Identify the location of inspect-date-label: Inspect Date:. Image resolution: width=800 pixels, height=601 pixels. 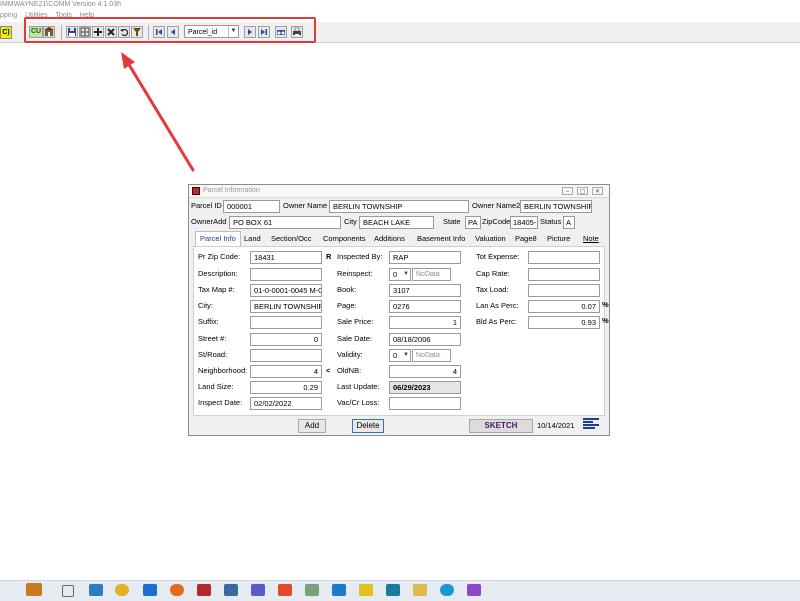
(220, 402).